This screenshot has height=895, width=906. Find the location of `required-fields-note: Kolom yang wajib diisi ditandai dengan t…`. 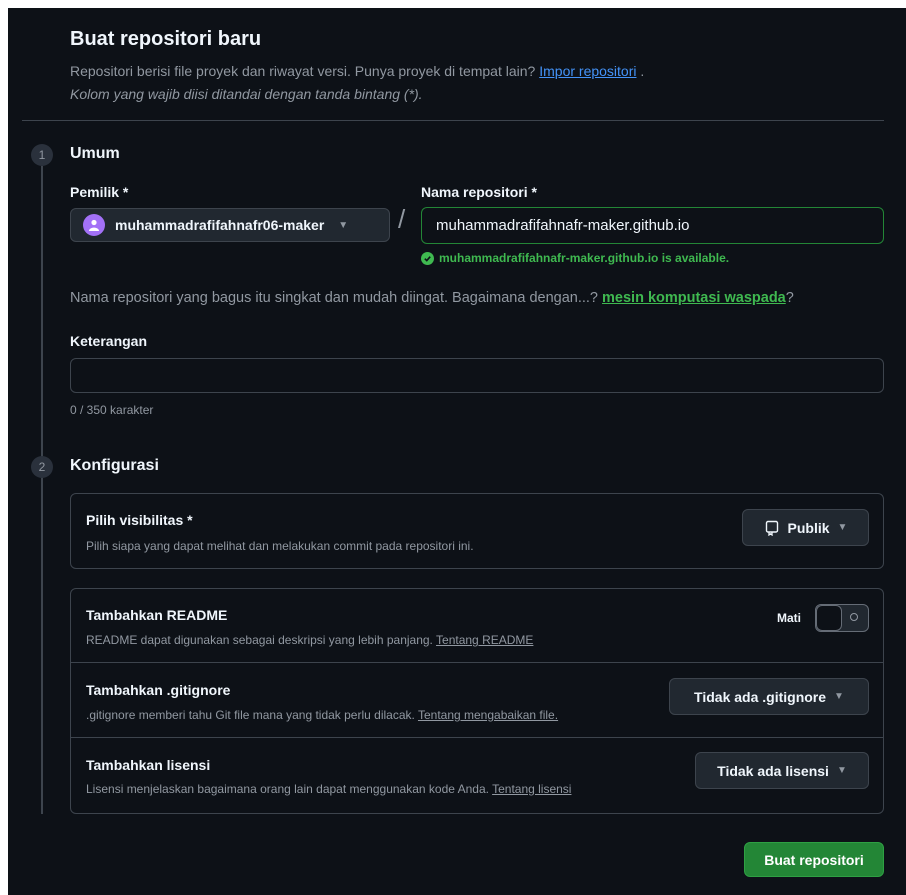

required-fields-note: Kolom yang wajib diisi ditandai dengan t… is located at coordinates (246, 94).